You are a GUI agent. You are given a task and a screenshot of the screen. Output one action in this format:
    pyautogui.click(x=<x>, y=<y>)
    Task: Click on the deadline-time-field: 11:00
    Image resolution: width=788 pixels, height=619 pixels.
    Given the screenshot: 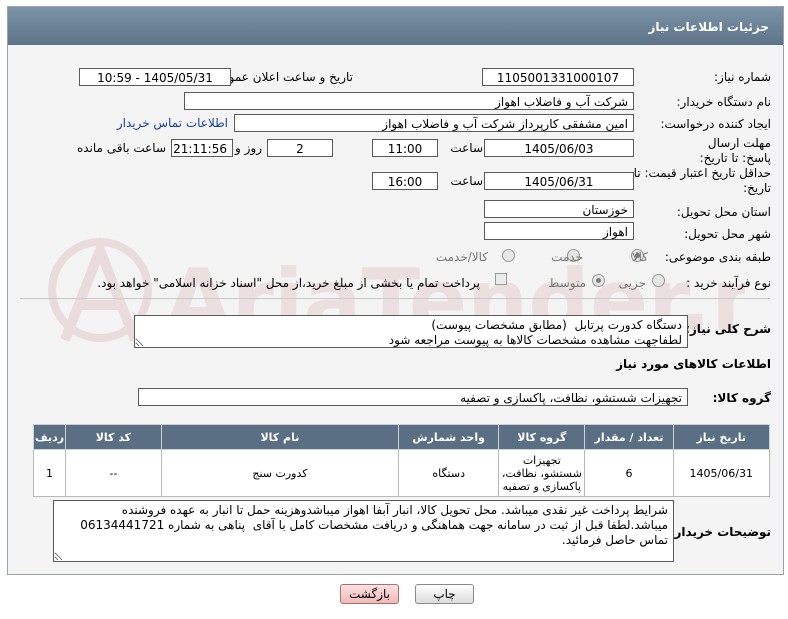 What is the action you would take?
    pyautogui.click(x=405, y=148)
    